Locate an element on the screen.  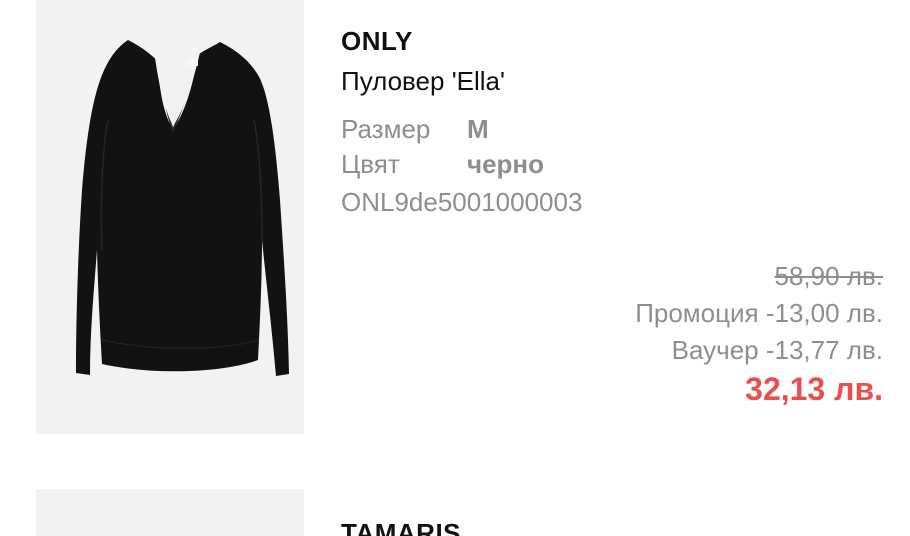
size-label: Размер is located at coordinates (386, 129).